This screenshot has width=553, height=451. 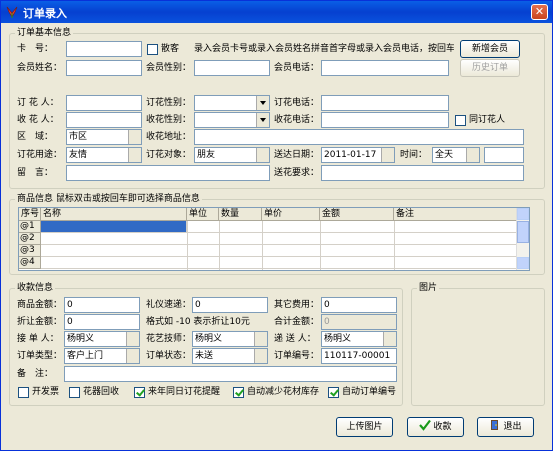 I want to click on row-header: @4, so click(x=30, y=263).